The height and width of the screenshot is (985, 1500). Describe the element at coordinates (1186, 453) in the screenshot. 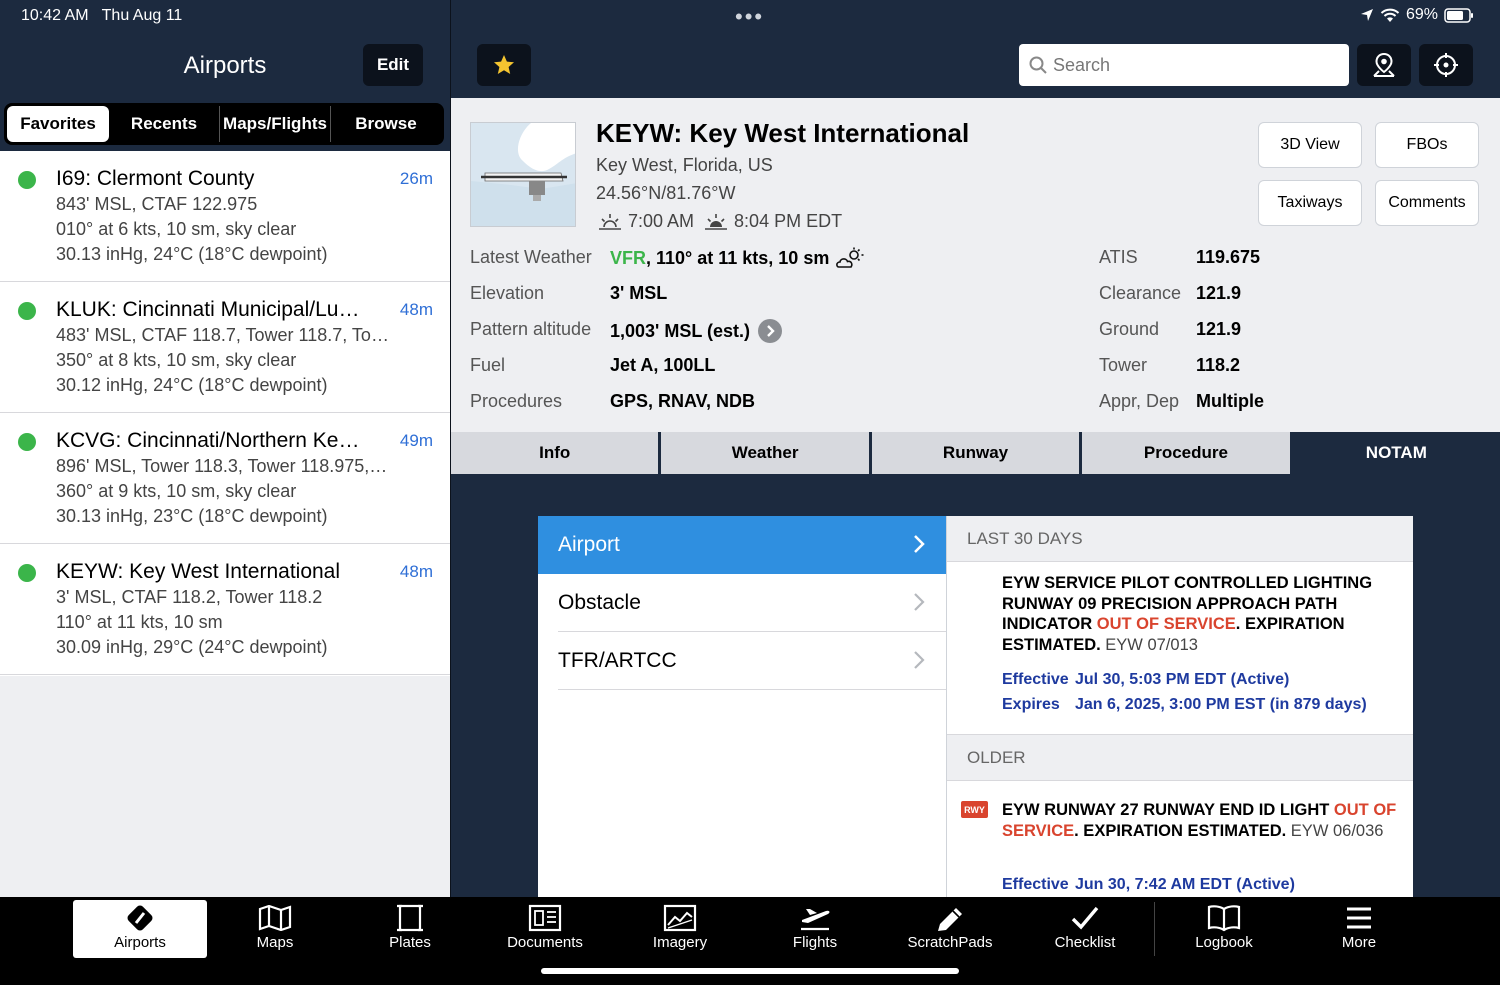

I see `tab-procedure: Procedure` at that location.